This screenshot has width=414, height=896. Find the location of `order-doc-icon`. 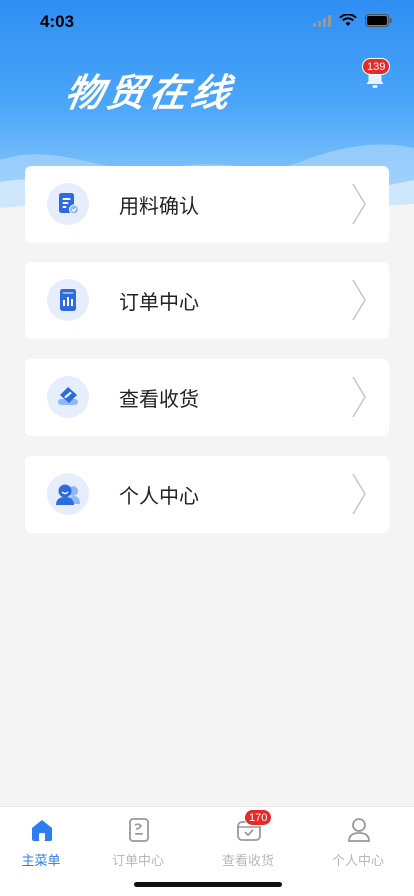

order-doc-icon is located at coordinates (139, 830).